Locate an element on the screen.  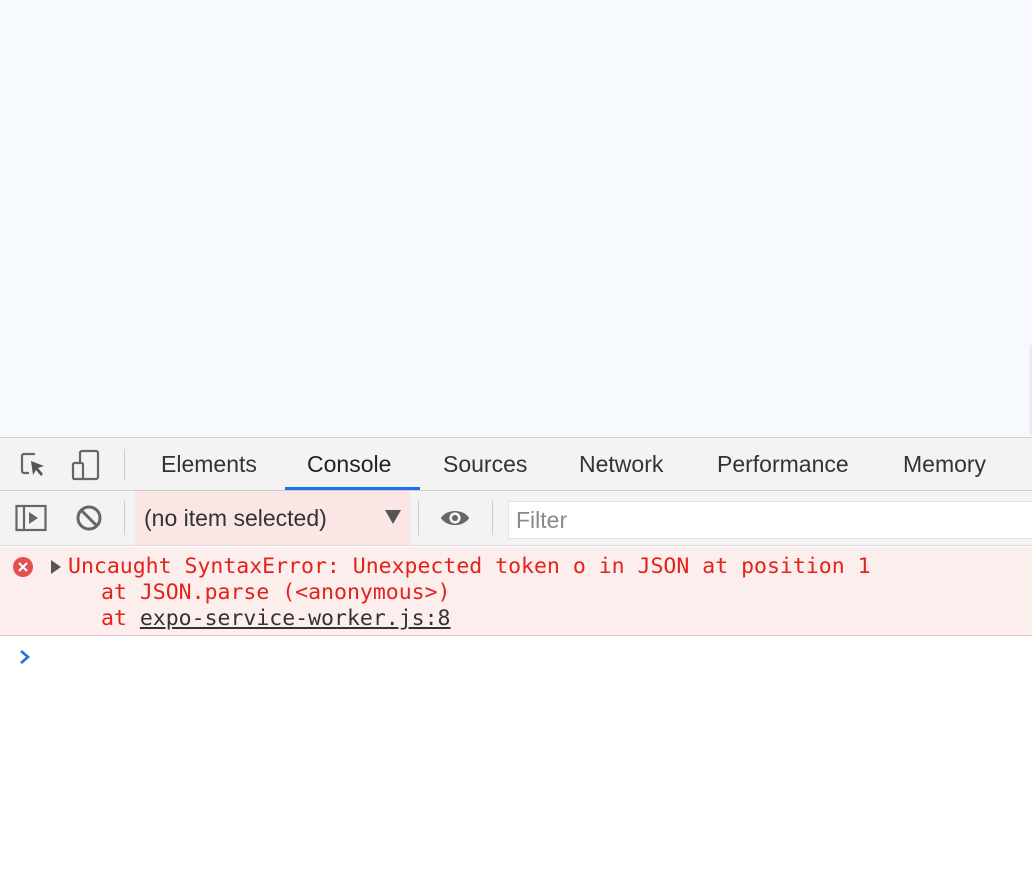
expand-triangle-icon is located at coordinates (56, 567).